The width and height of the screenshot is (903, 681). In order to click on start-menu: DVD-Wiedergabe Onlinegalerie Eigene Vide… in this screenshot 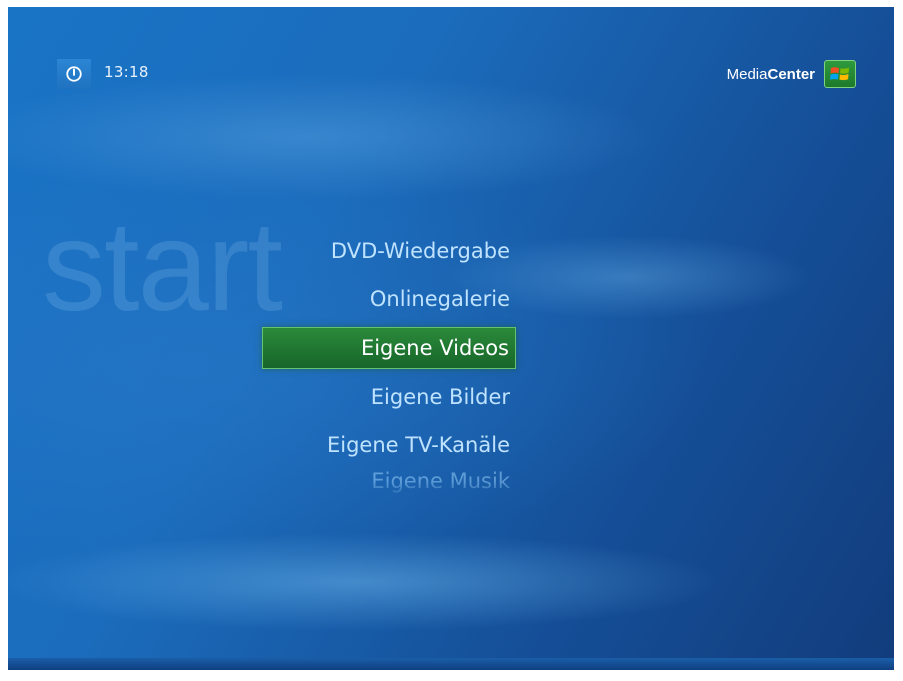, I will do `click(389, 363)`.